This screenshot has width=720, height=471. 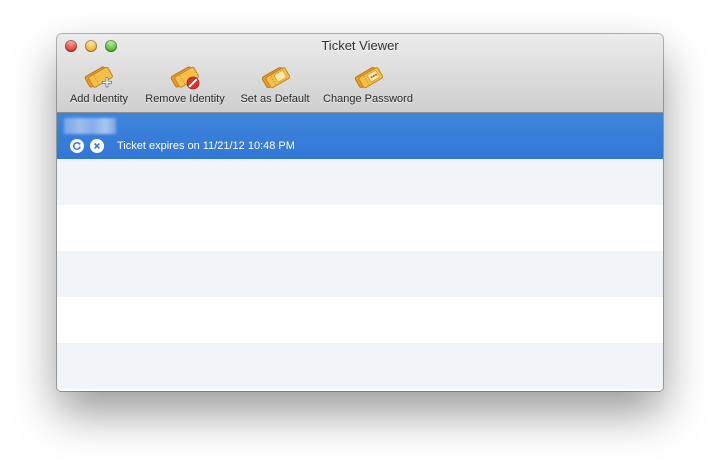 I want to click on ticket-password-icon, so click(x=369, y=78).